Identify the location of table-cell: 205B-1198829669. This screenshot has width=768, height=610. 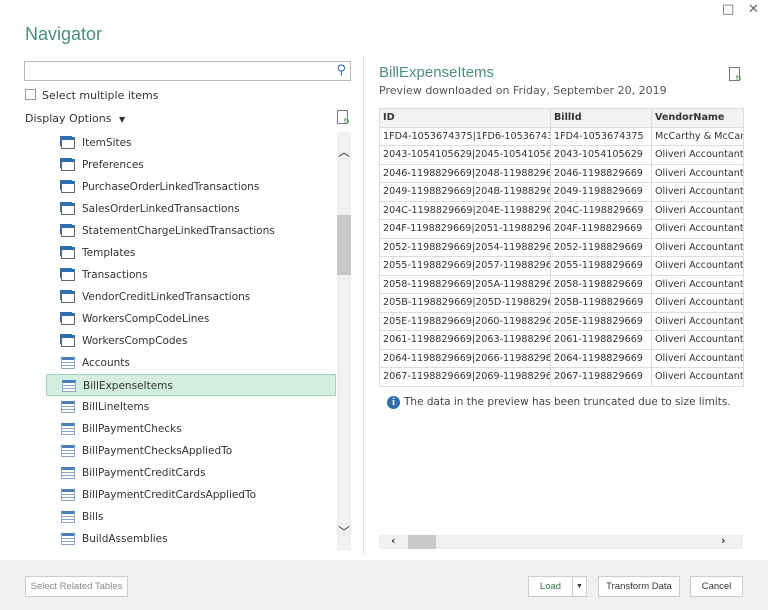
(601, 303).